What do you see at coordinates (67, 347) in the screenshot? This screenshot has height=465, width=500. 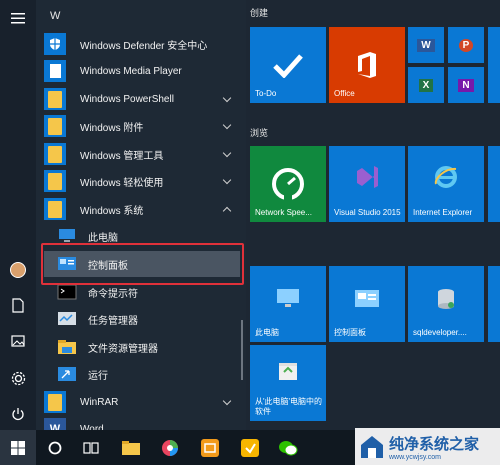 I see `file-explorer-icon` at bounding box center [67, 347].